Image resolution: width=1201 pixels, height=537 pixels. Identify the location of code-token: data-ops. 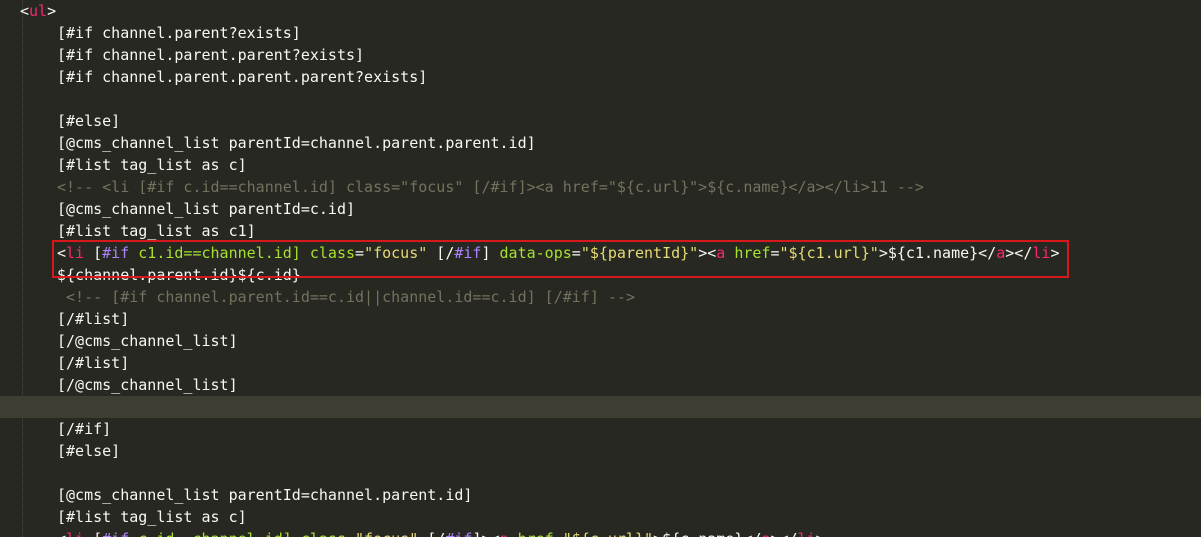
(535, 253).